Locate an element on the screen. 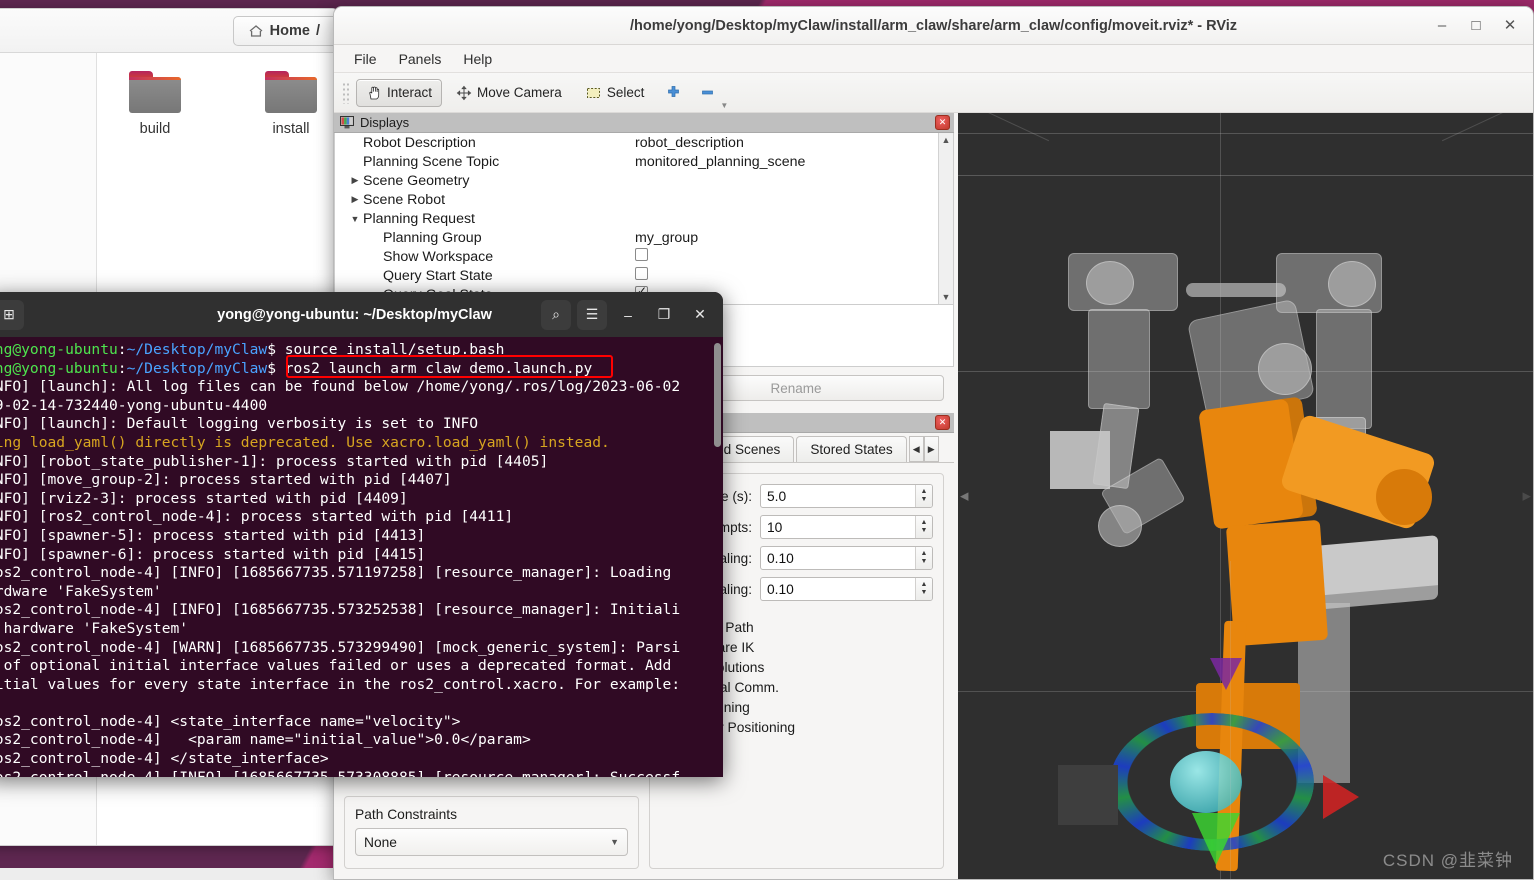 The width and height of the screenshot is (1534, 880). tab-next-icon: ▶ is located at coordinates (931, 449).